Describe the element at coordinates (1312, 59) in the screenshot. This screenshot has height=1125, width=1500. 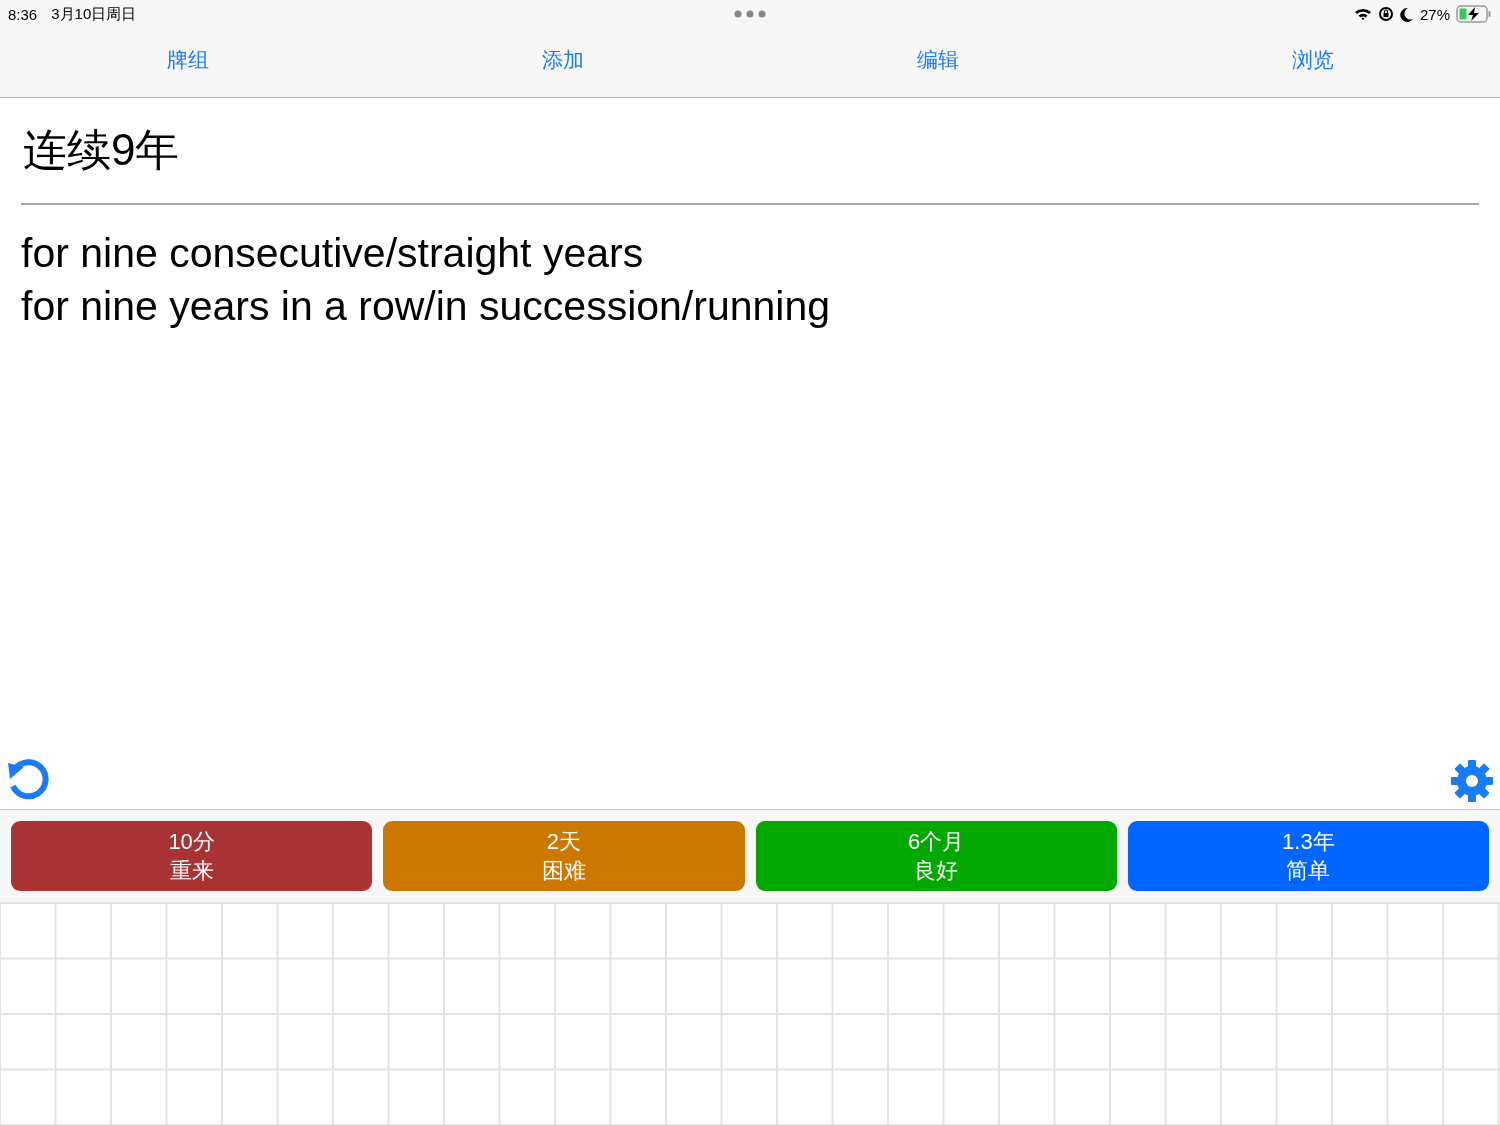
I see `deck-tab: 浏览` at that location.